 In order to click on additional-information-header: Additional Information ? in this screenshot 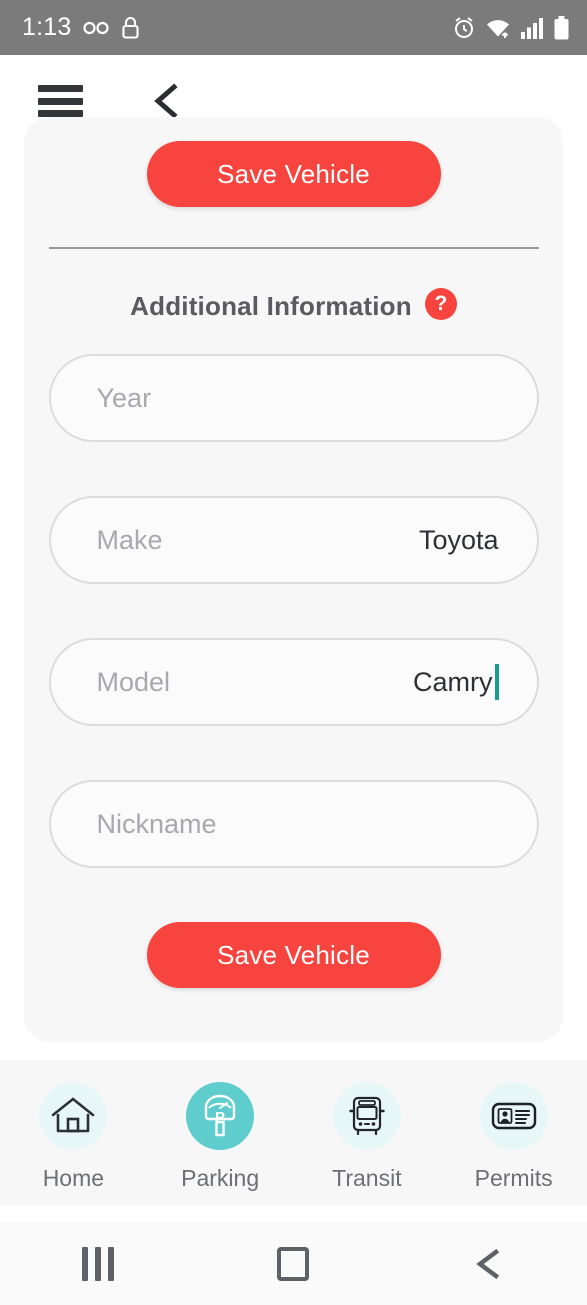, I will do `click(293, 304)`.